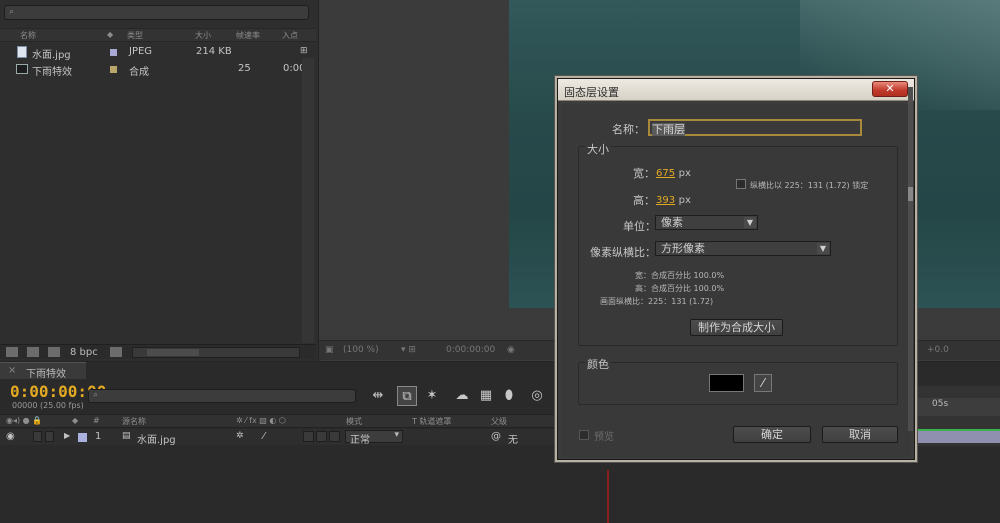 Image resolution: width=1000 pixels, height=523 pixels. What do you see at coordinates (644, 173) in the screenshot?
I see `width-label: 宽：` at bounding box center [644, 173].